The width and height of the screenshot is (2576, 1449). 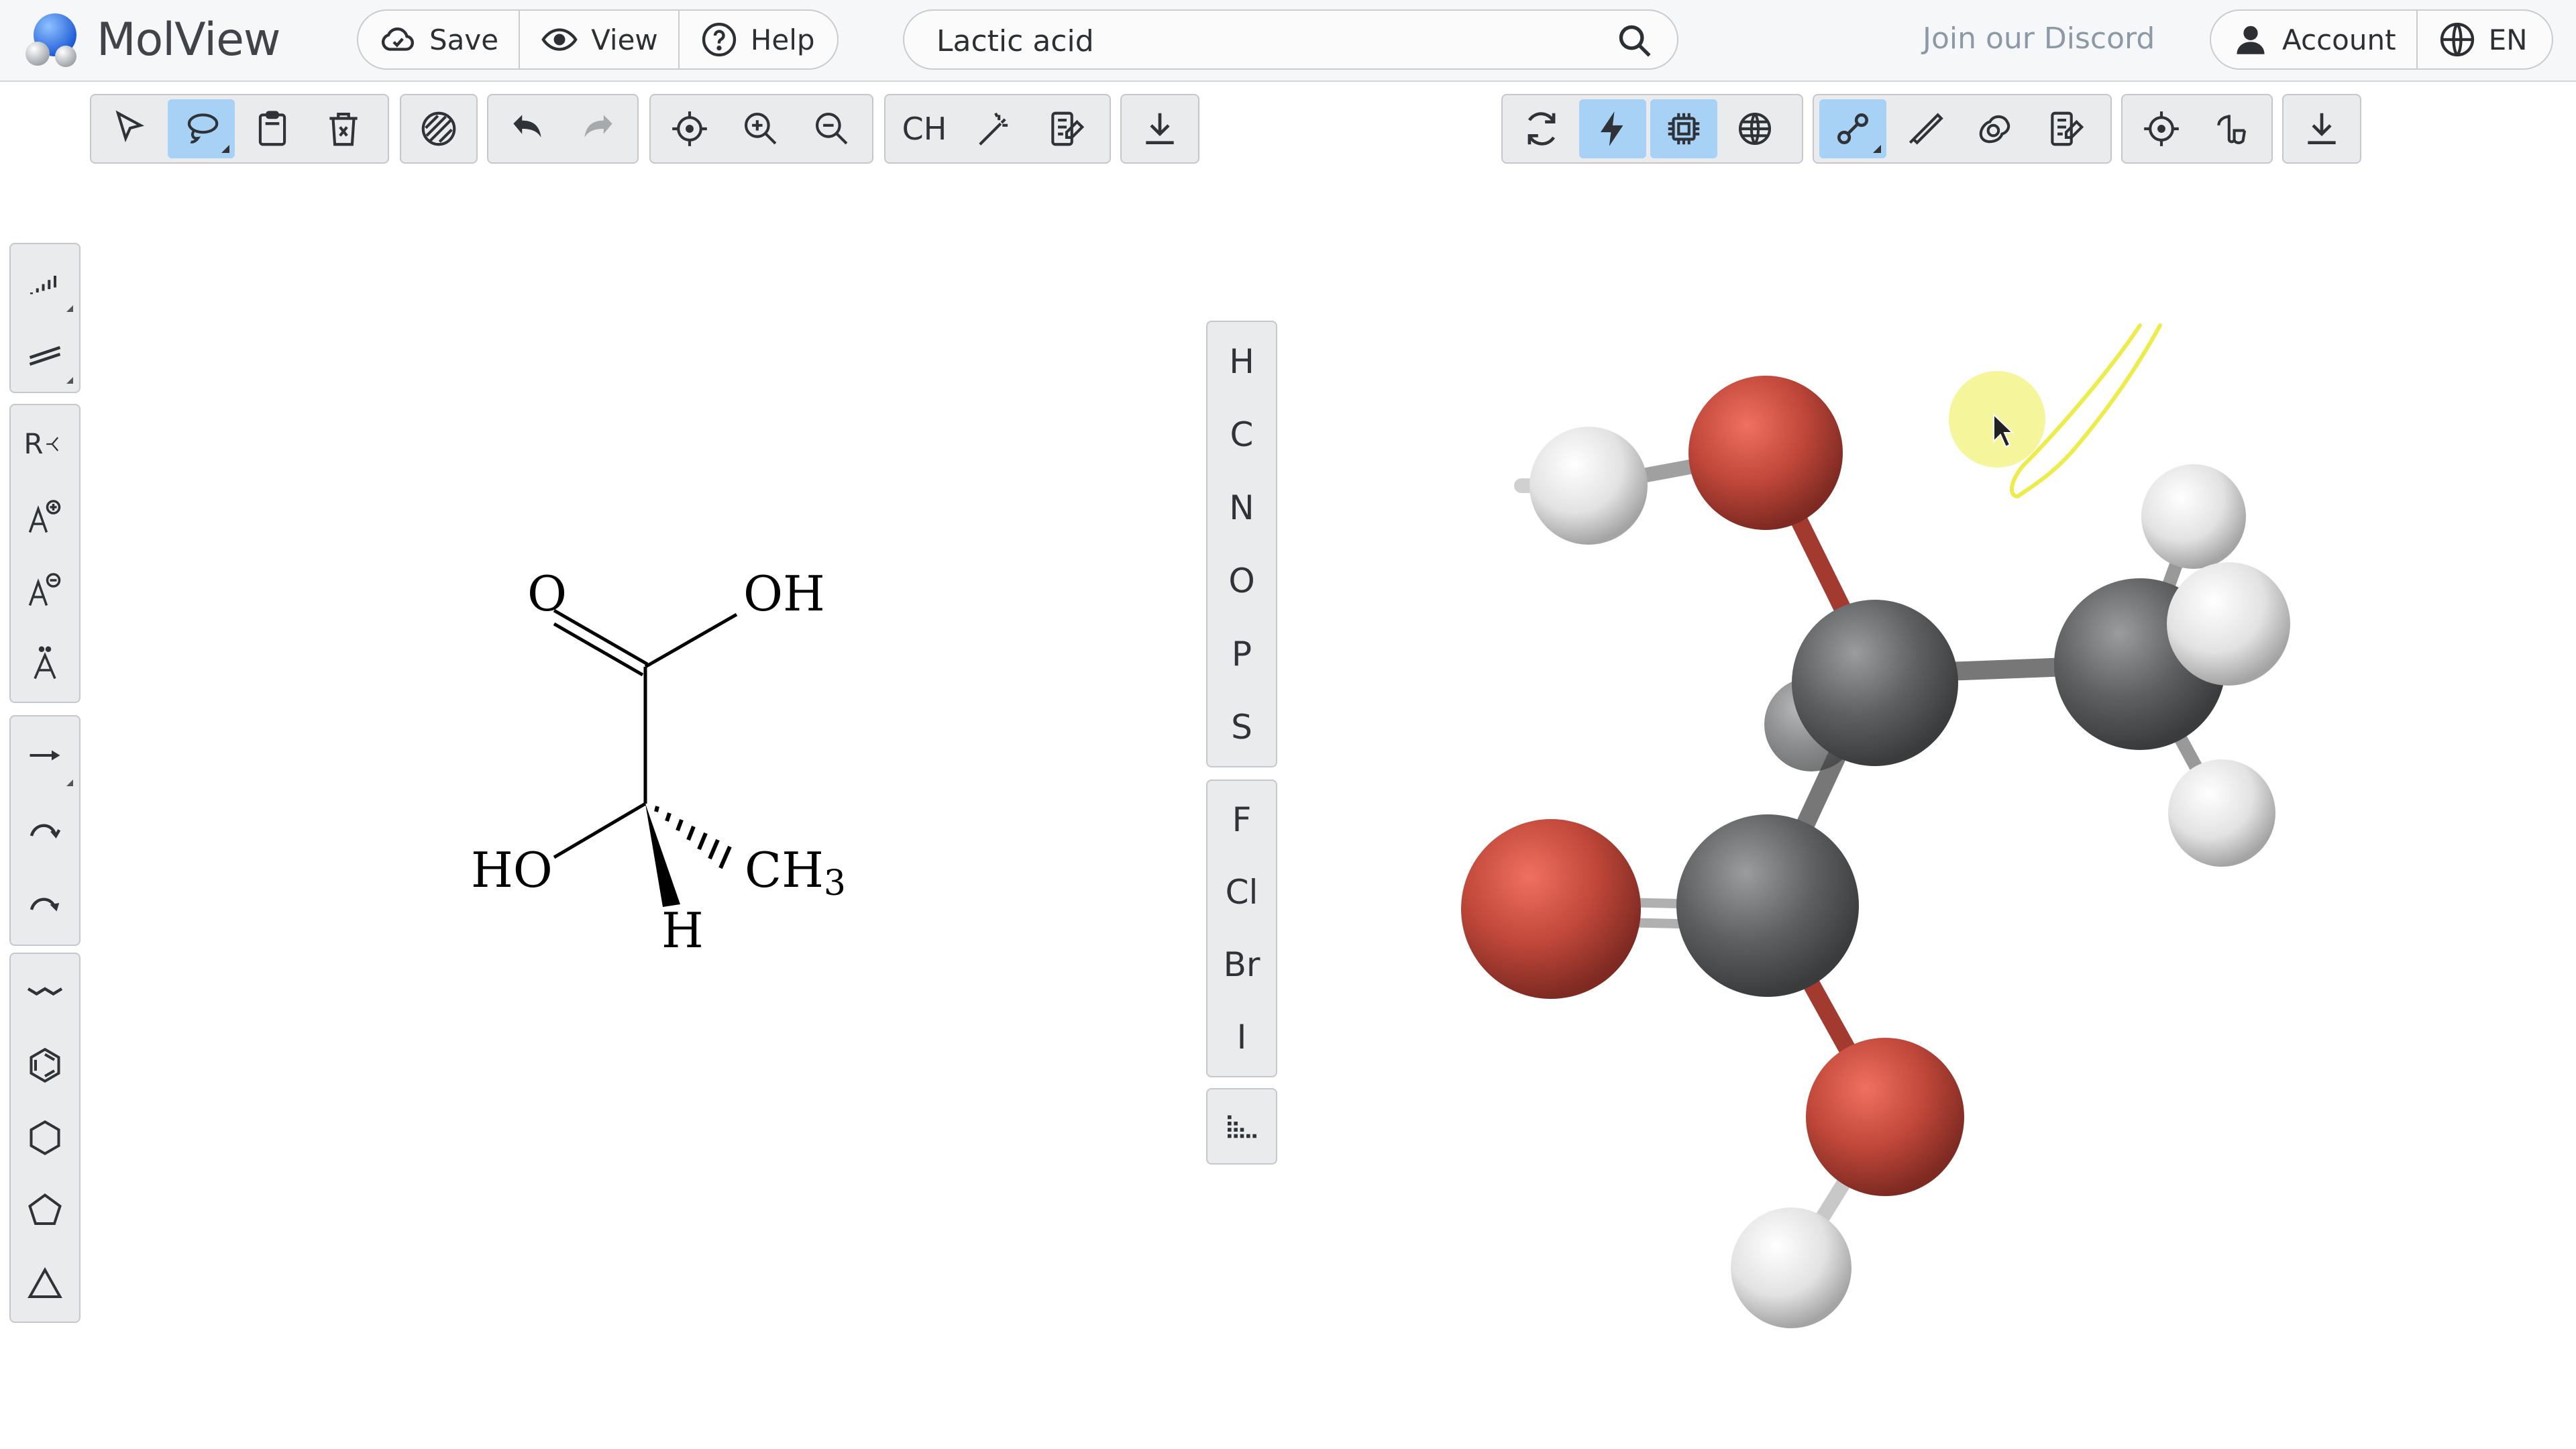 I want to click on atom-label-ho: HO, so click(x=512, y=870).